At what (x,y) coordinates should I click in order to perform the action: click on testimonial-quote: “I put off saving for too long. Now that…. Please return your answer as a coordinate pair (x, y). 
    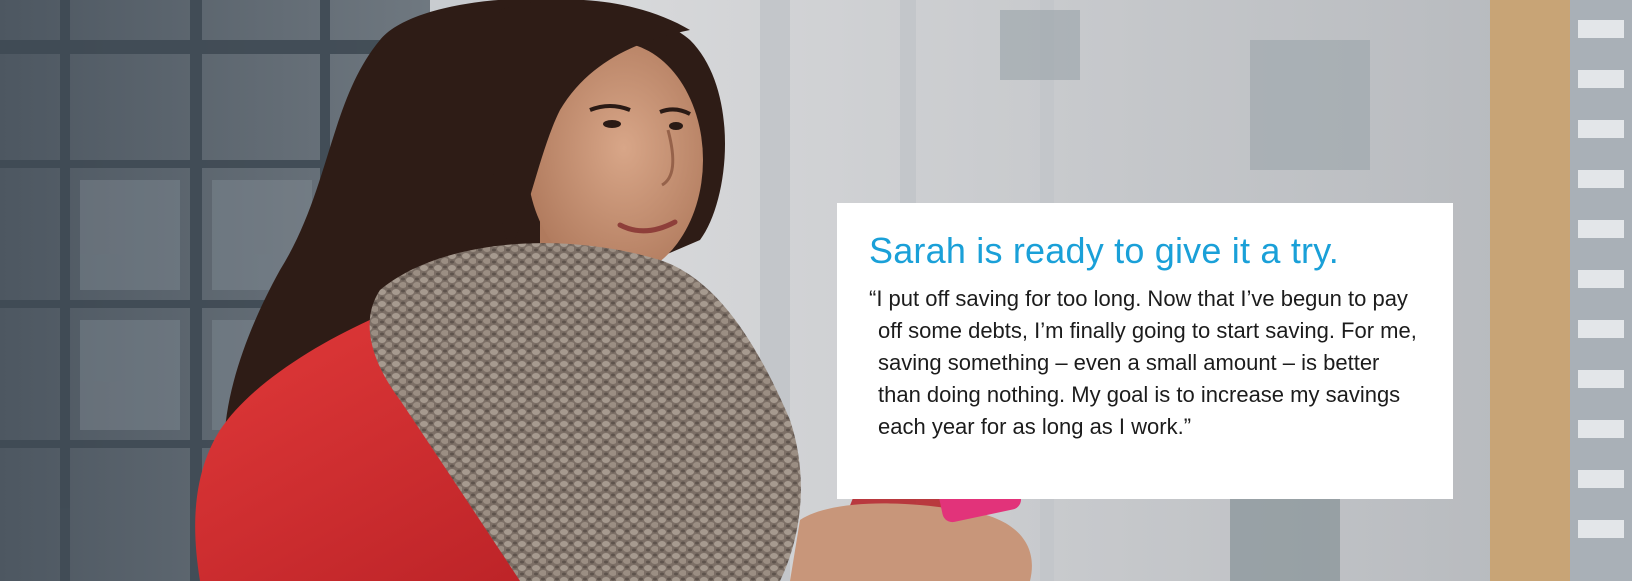
    Looking at the image, I should click on (1143, 362).